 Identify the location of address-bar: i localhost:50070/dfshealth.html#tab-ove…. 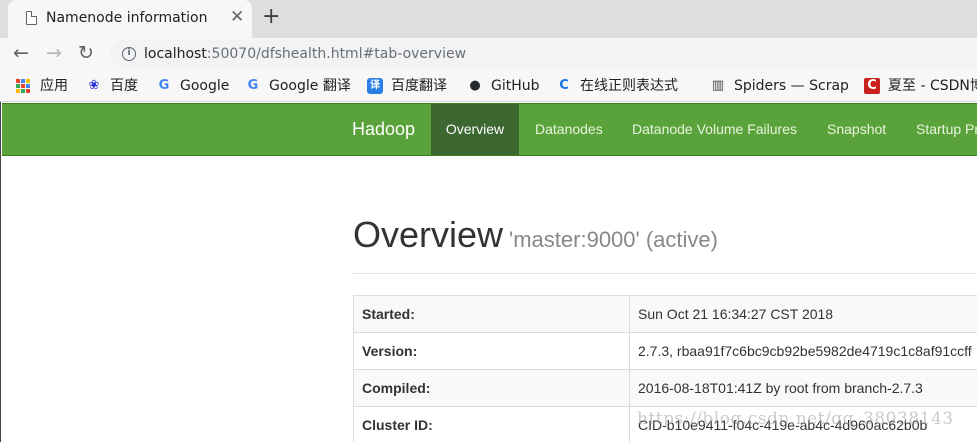
(543, 54).